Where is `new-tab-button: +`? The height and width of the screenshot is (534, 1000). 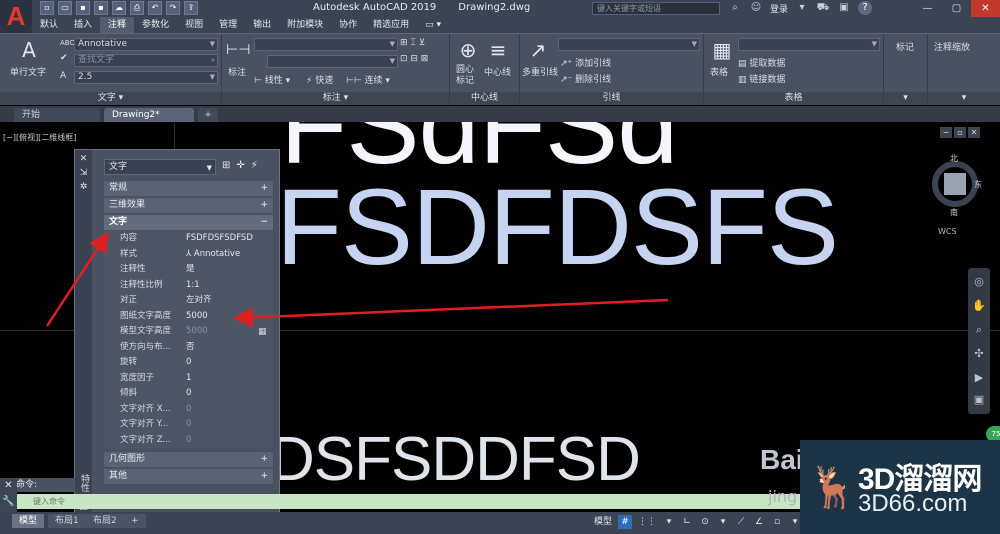
new-tab-button: + is located at coordinates (208, 115).